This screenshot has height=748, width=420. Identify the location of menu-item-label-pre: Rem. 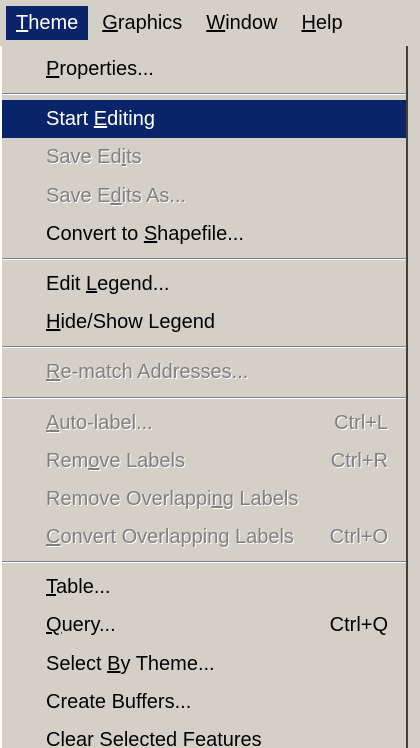
(67, 460).